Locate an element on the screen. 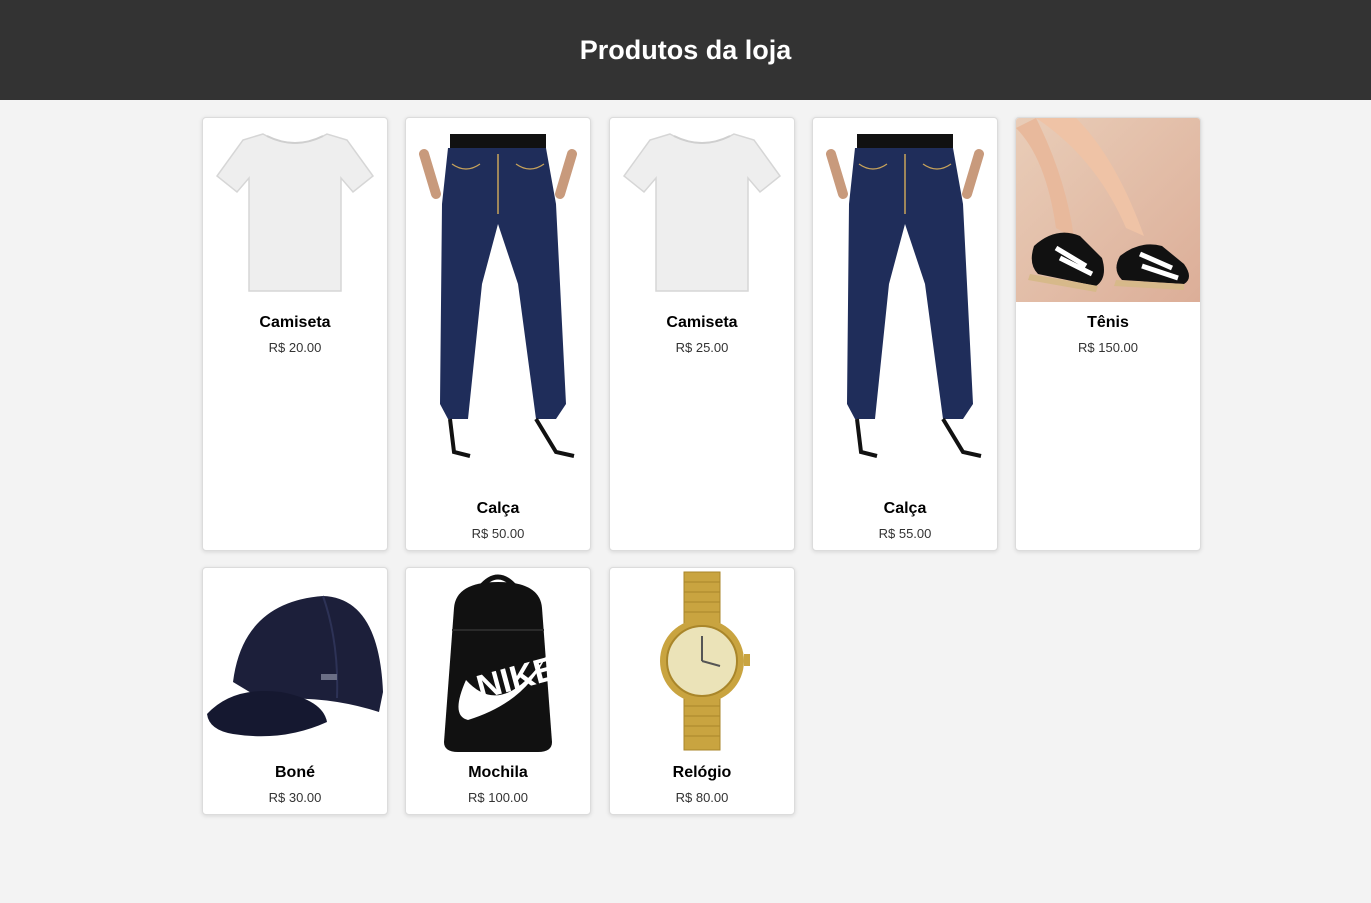 This screenshot has height=903, width=1371. product-price: R$ 25.00 is located at coordinates (702, 347).